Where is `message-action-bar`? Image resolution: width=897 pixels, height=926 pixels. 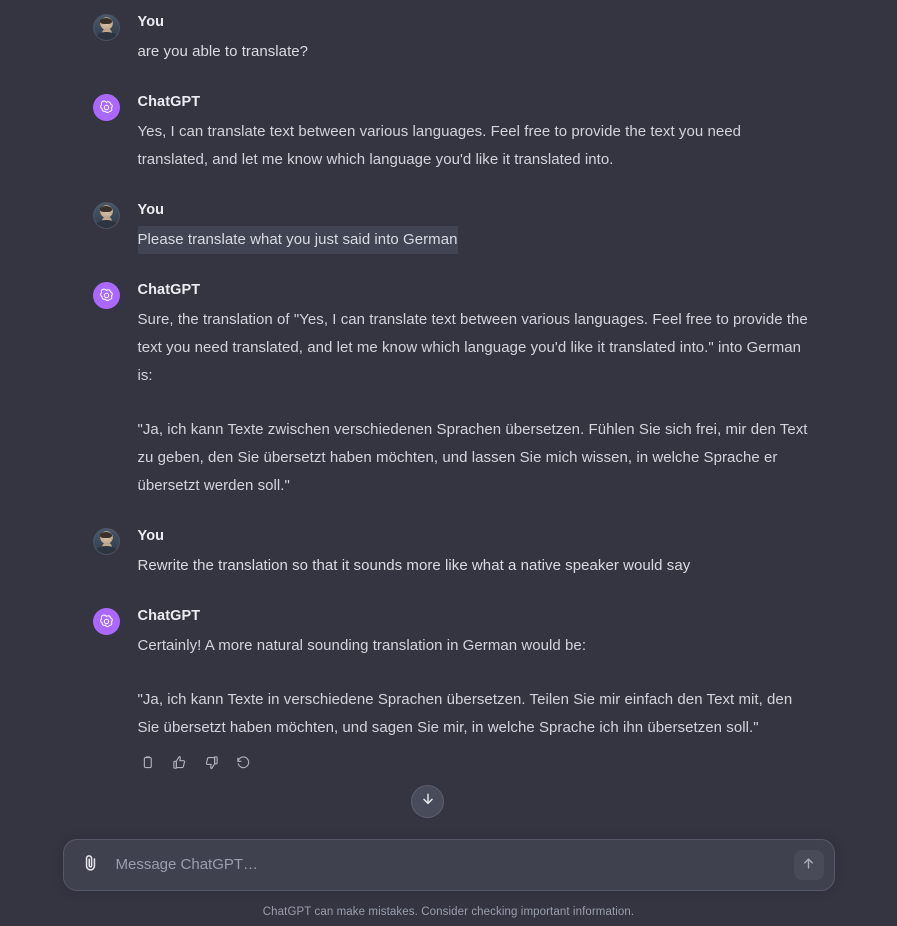 message-action-bar is located at coordinates (473, 762).